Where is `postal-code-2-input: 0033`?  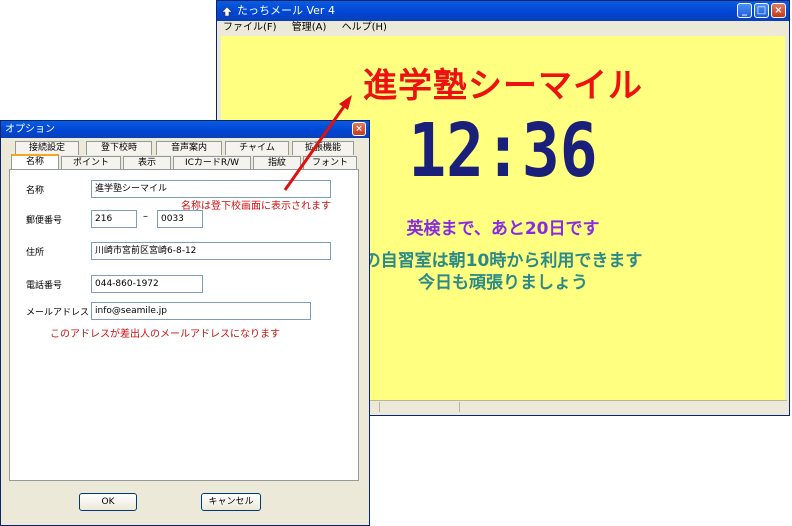
postal-code-2-input: 0033 is located at coordinates (180, 219).